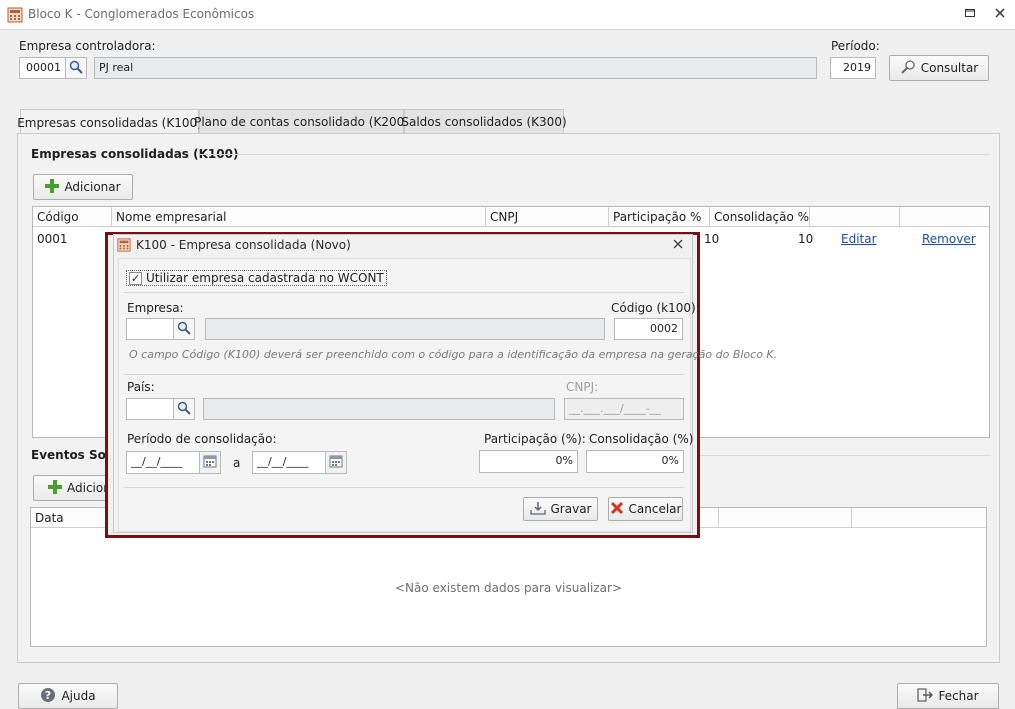  I want to click on close-label: Fechar, so click(958, 696).